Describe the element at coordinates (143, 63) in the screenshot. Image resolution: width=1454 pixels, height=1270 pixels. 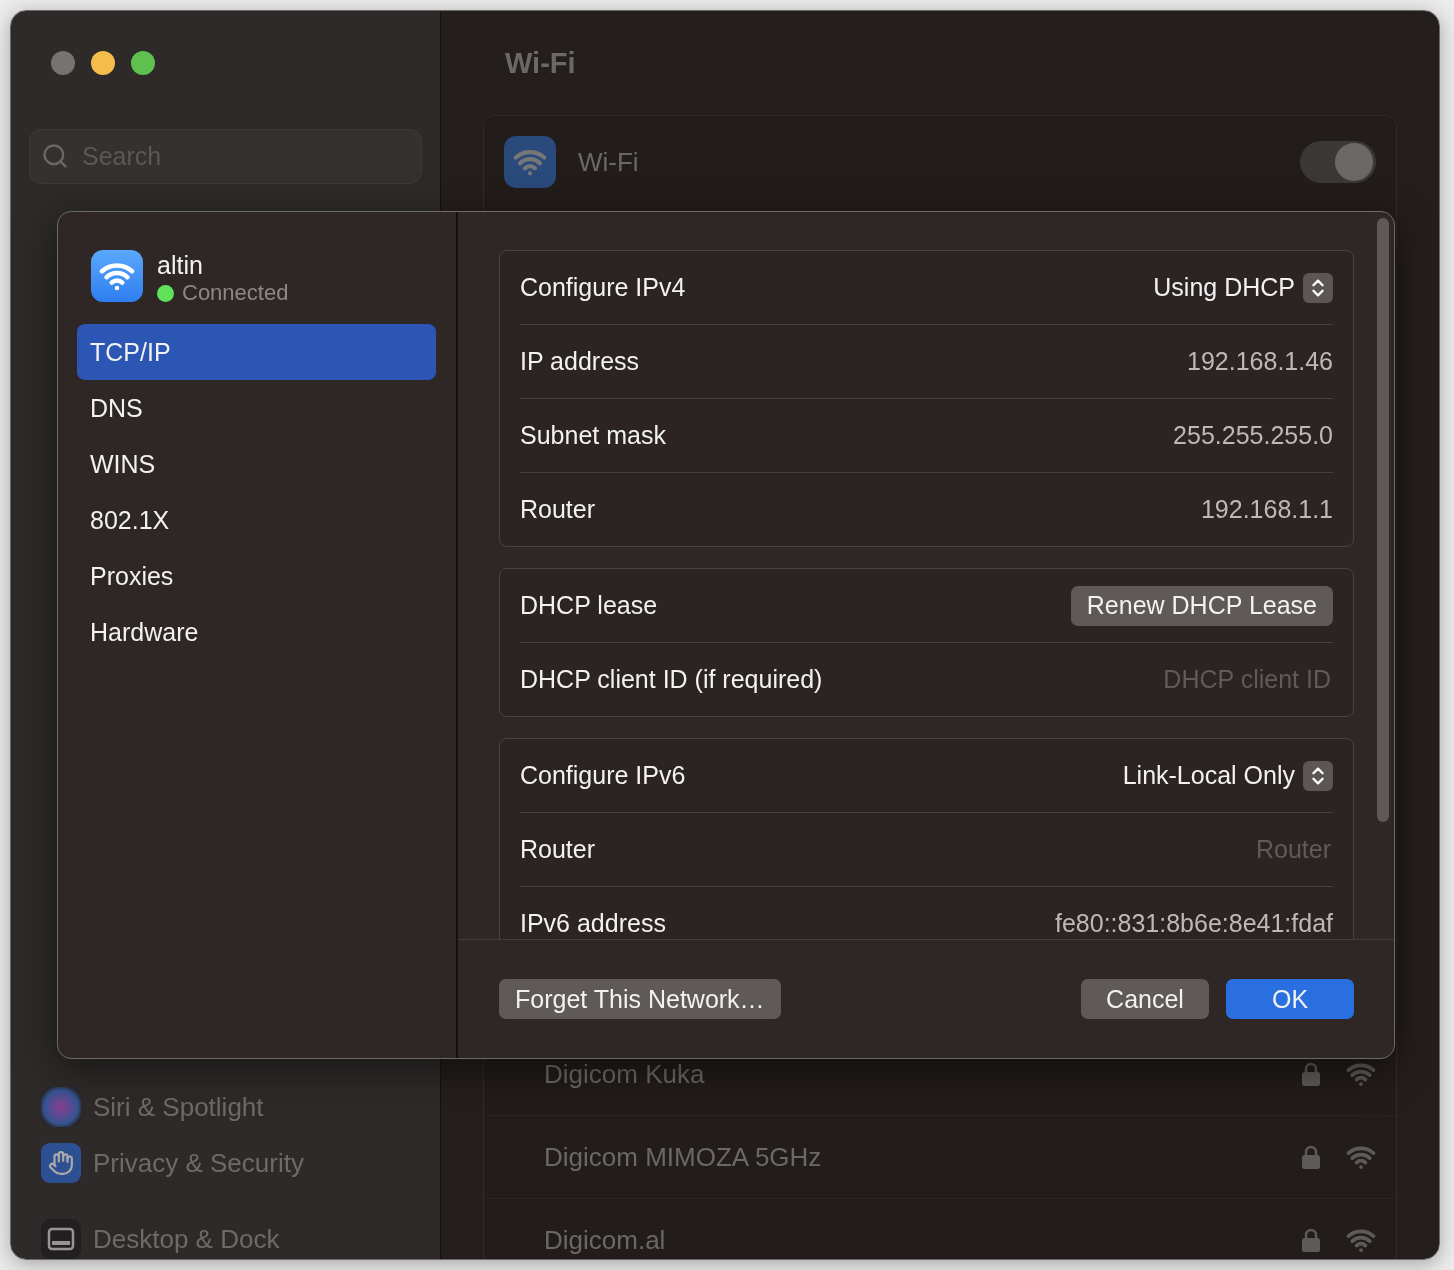
I see `zoom-button` at that location.